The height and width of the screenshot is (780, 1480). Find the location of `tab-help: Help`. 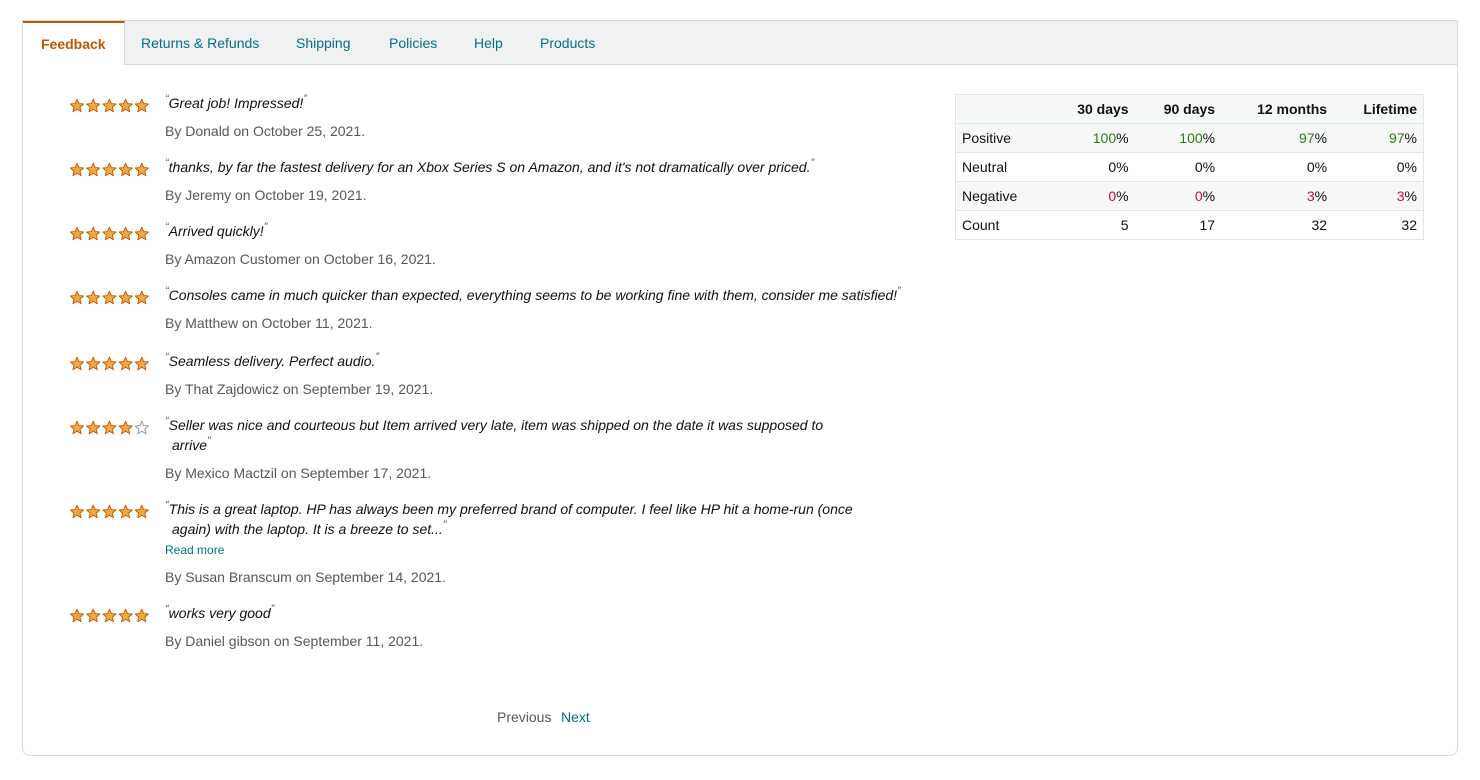

tab-help: Help is located at coordinates (488, 43).